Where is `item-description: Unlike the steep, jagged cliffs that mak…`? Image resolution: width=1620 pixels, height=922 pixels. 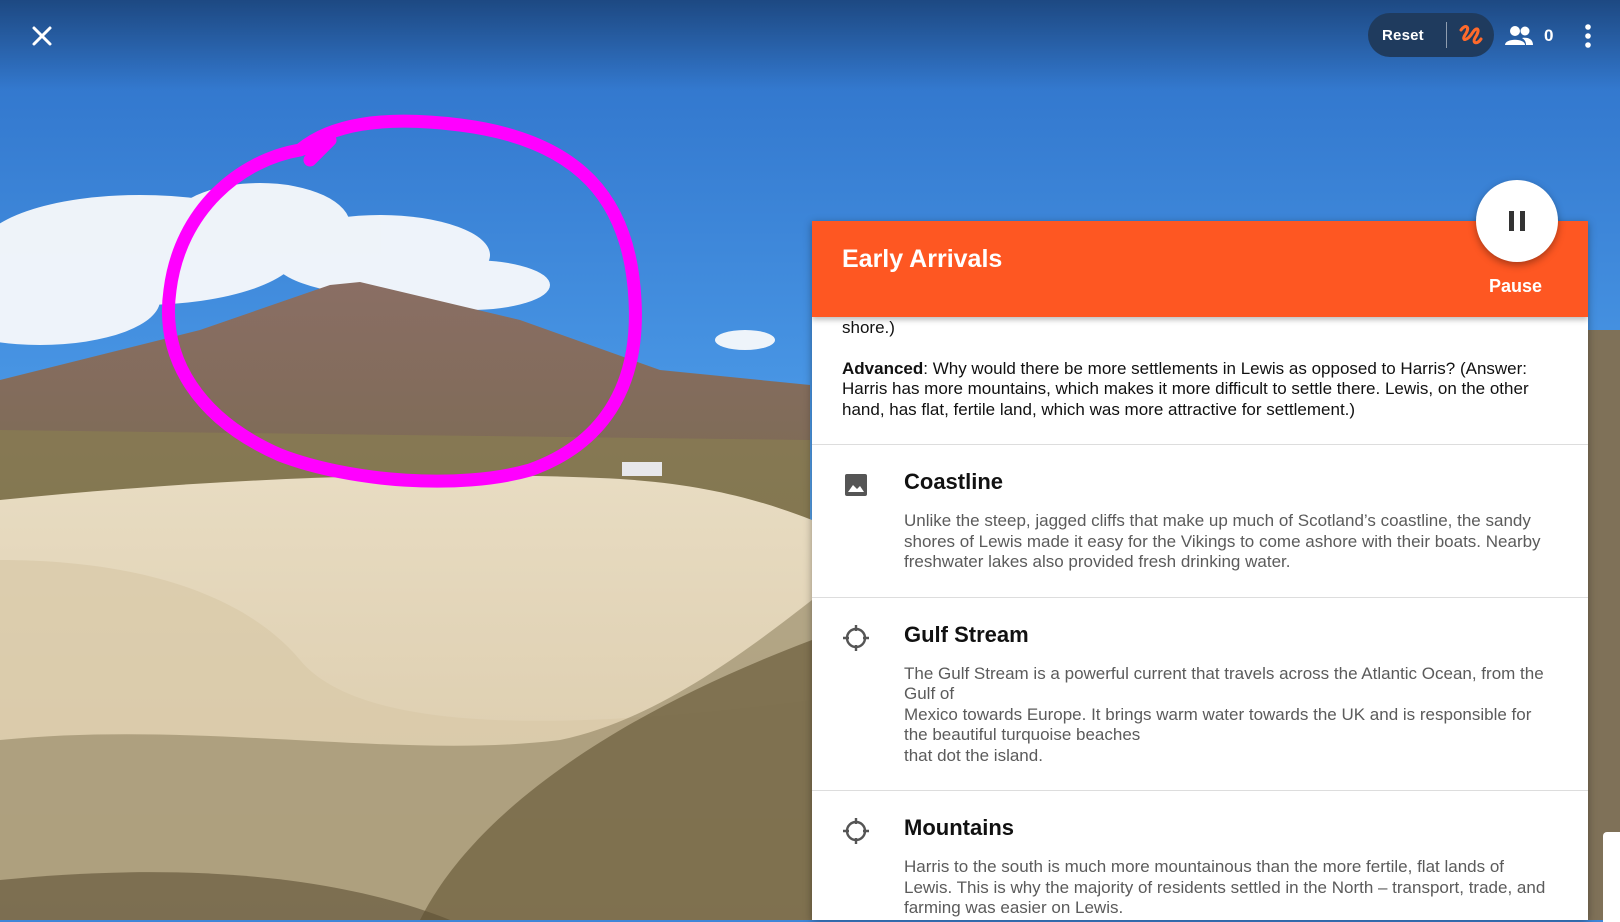 item-description: Unlike the steep, jagged cliffs that mak… is located at coordinates (1226, 542).